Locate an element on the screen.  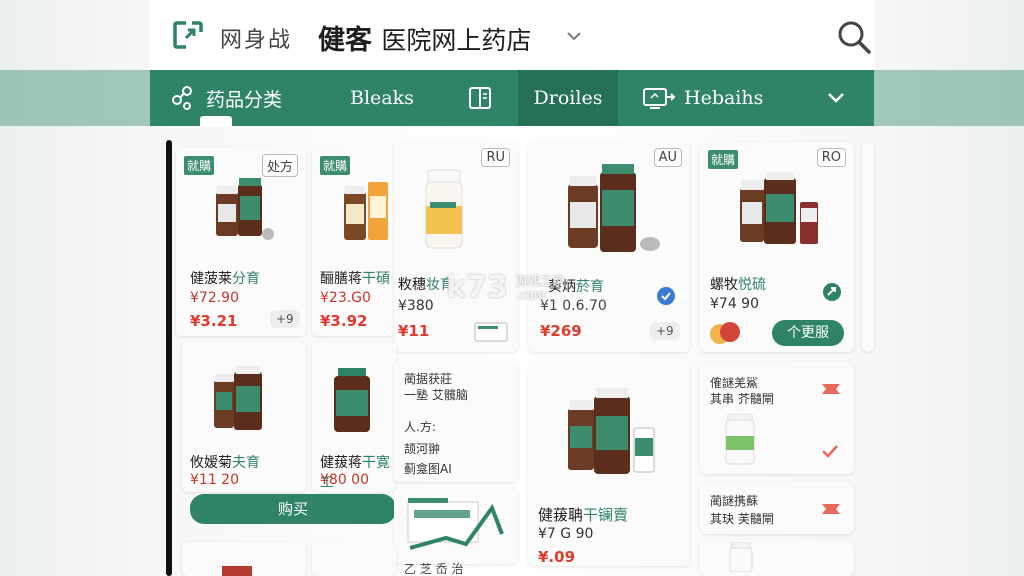
nav-item-droiles: Droiles is located at coordinates (568, 98).